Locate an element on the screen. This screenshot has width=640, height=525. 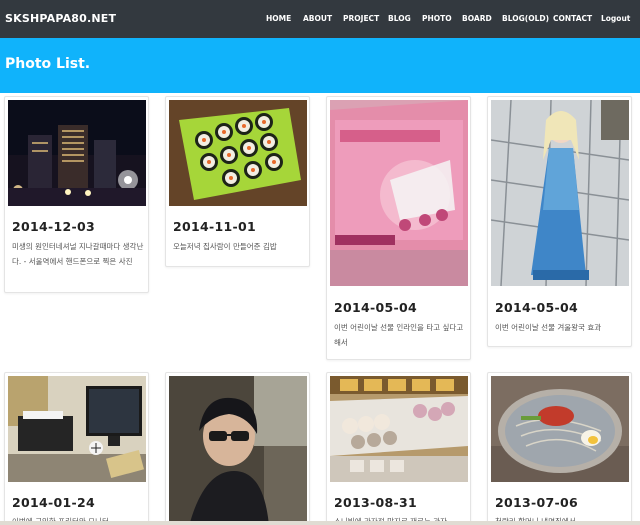
photo-card: 2013-07-06 청량리 할머니 냉면집에서 is located at coordinates (559, 448).